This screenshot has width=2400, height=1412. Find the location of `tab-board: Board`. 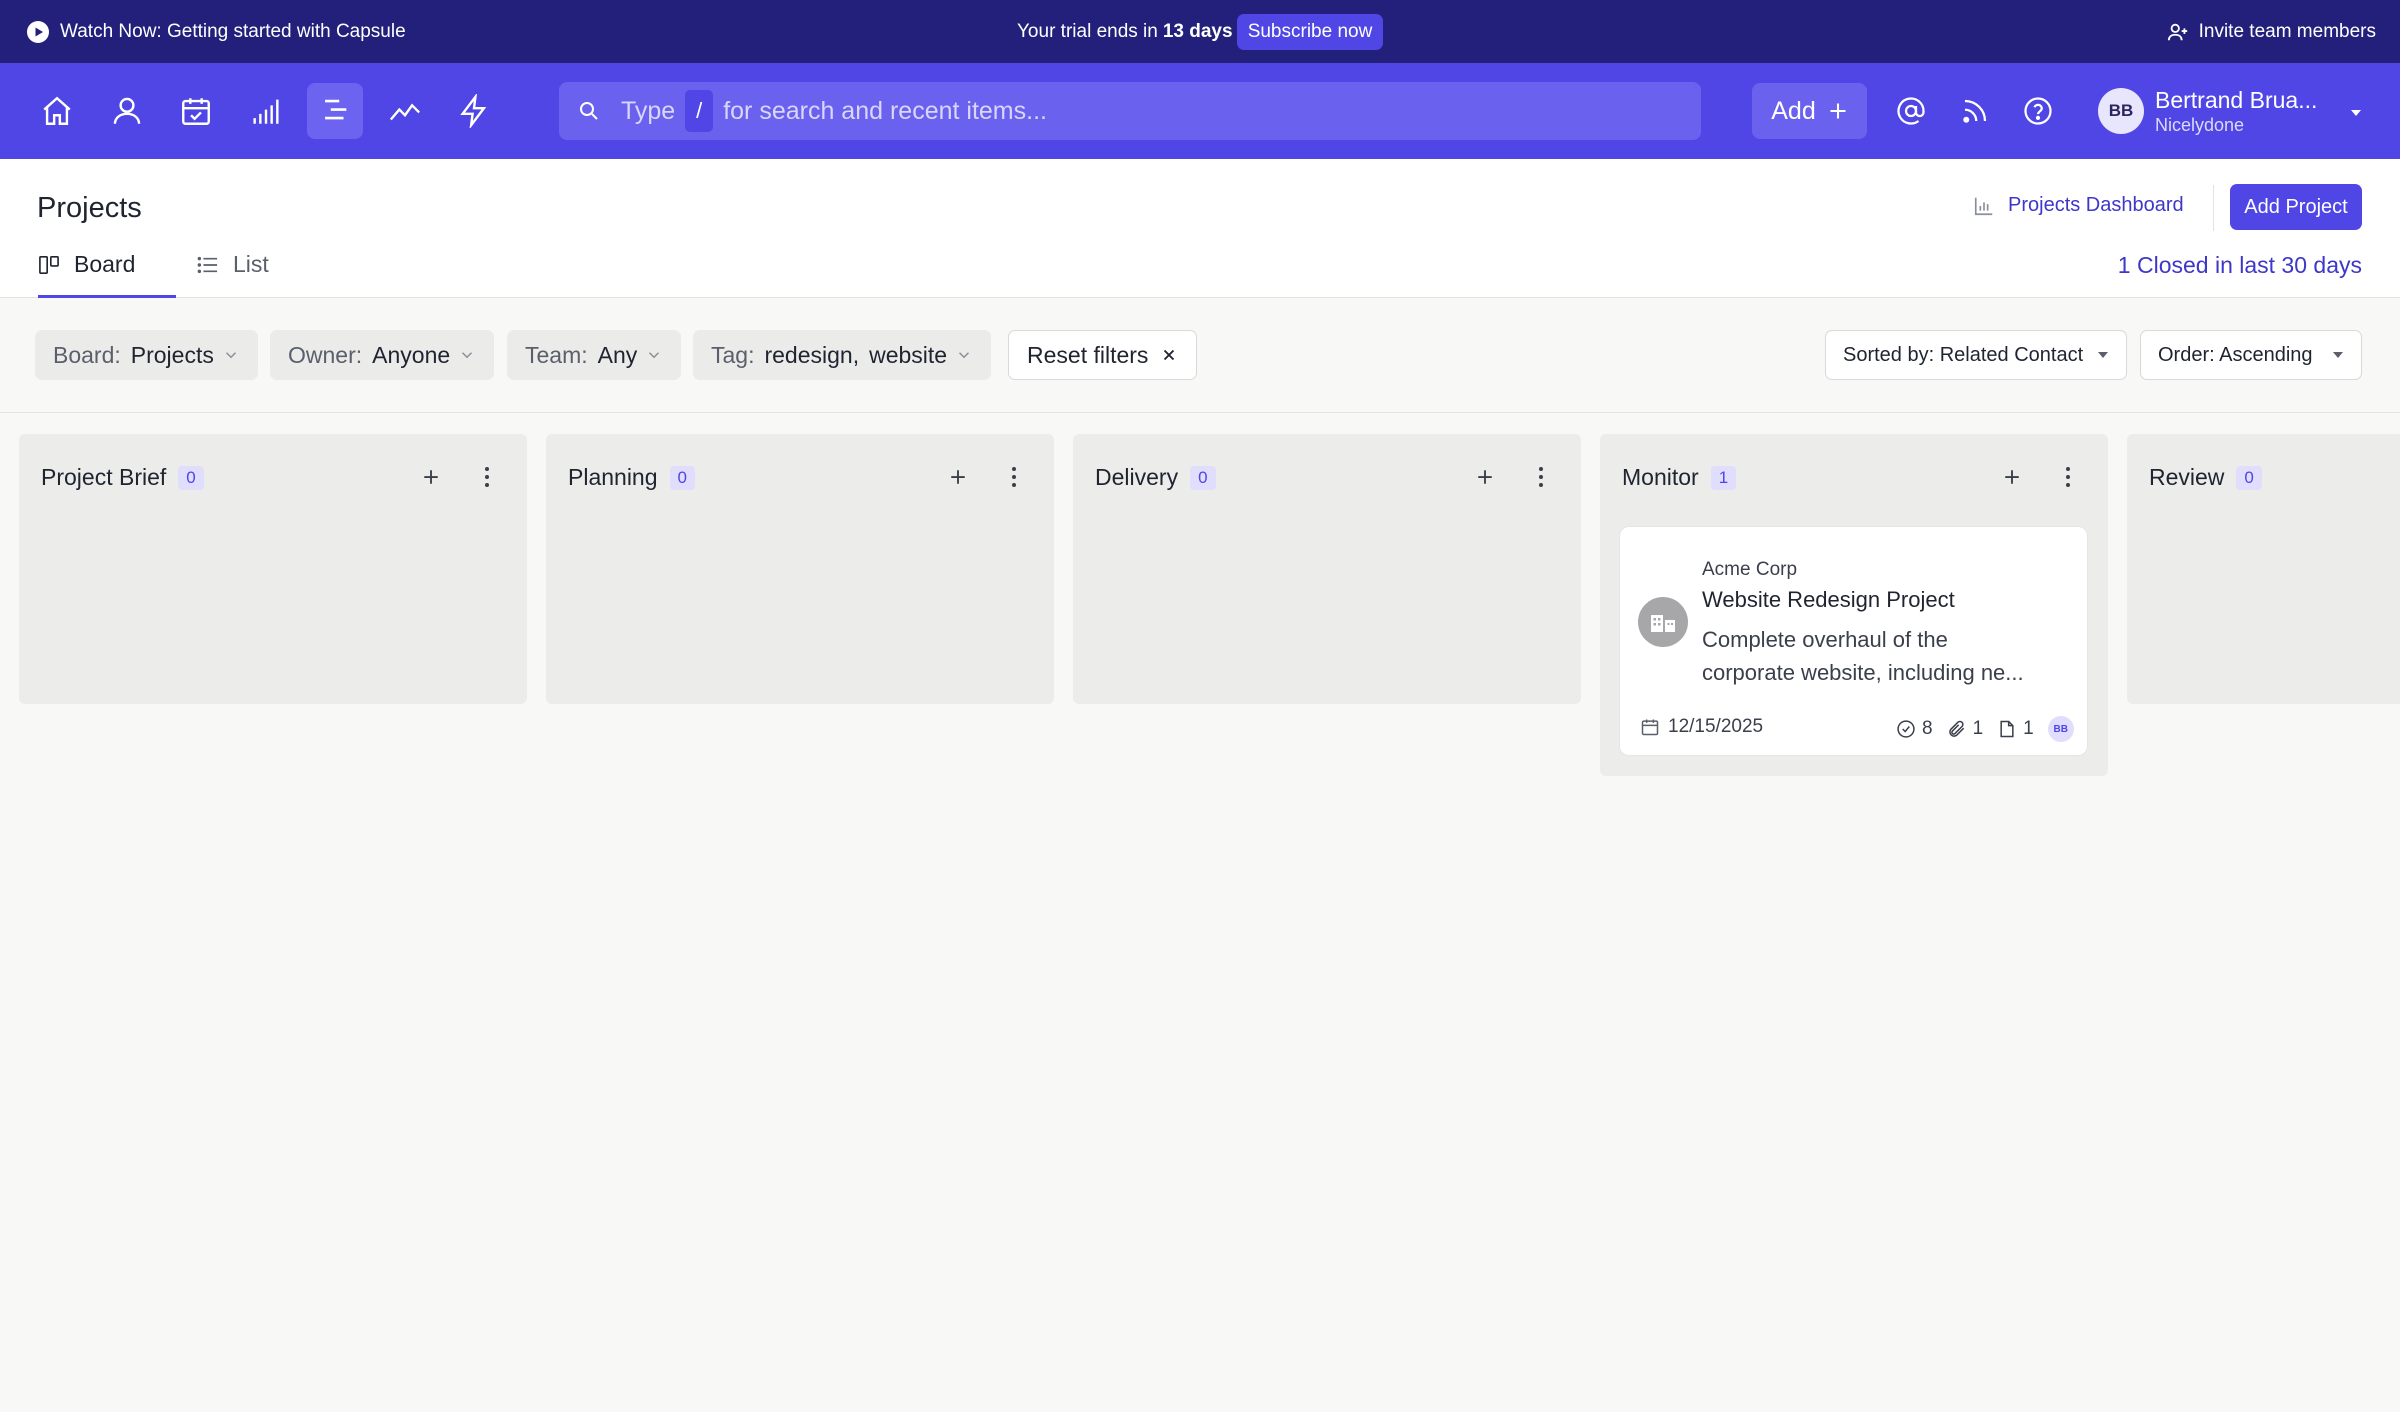

tab-board: Board is located at coordinates (107, 274).